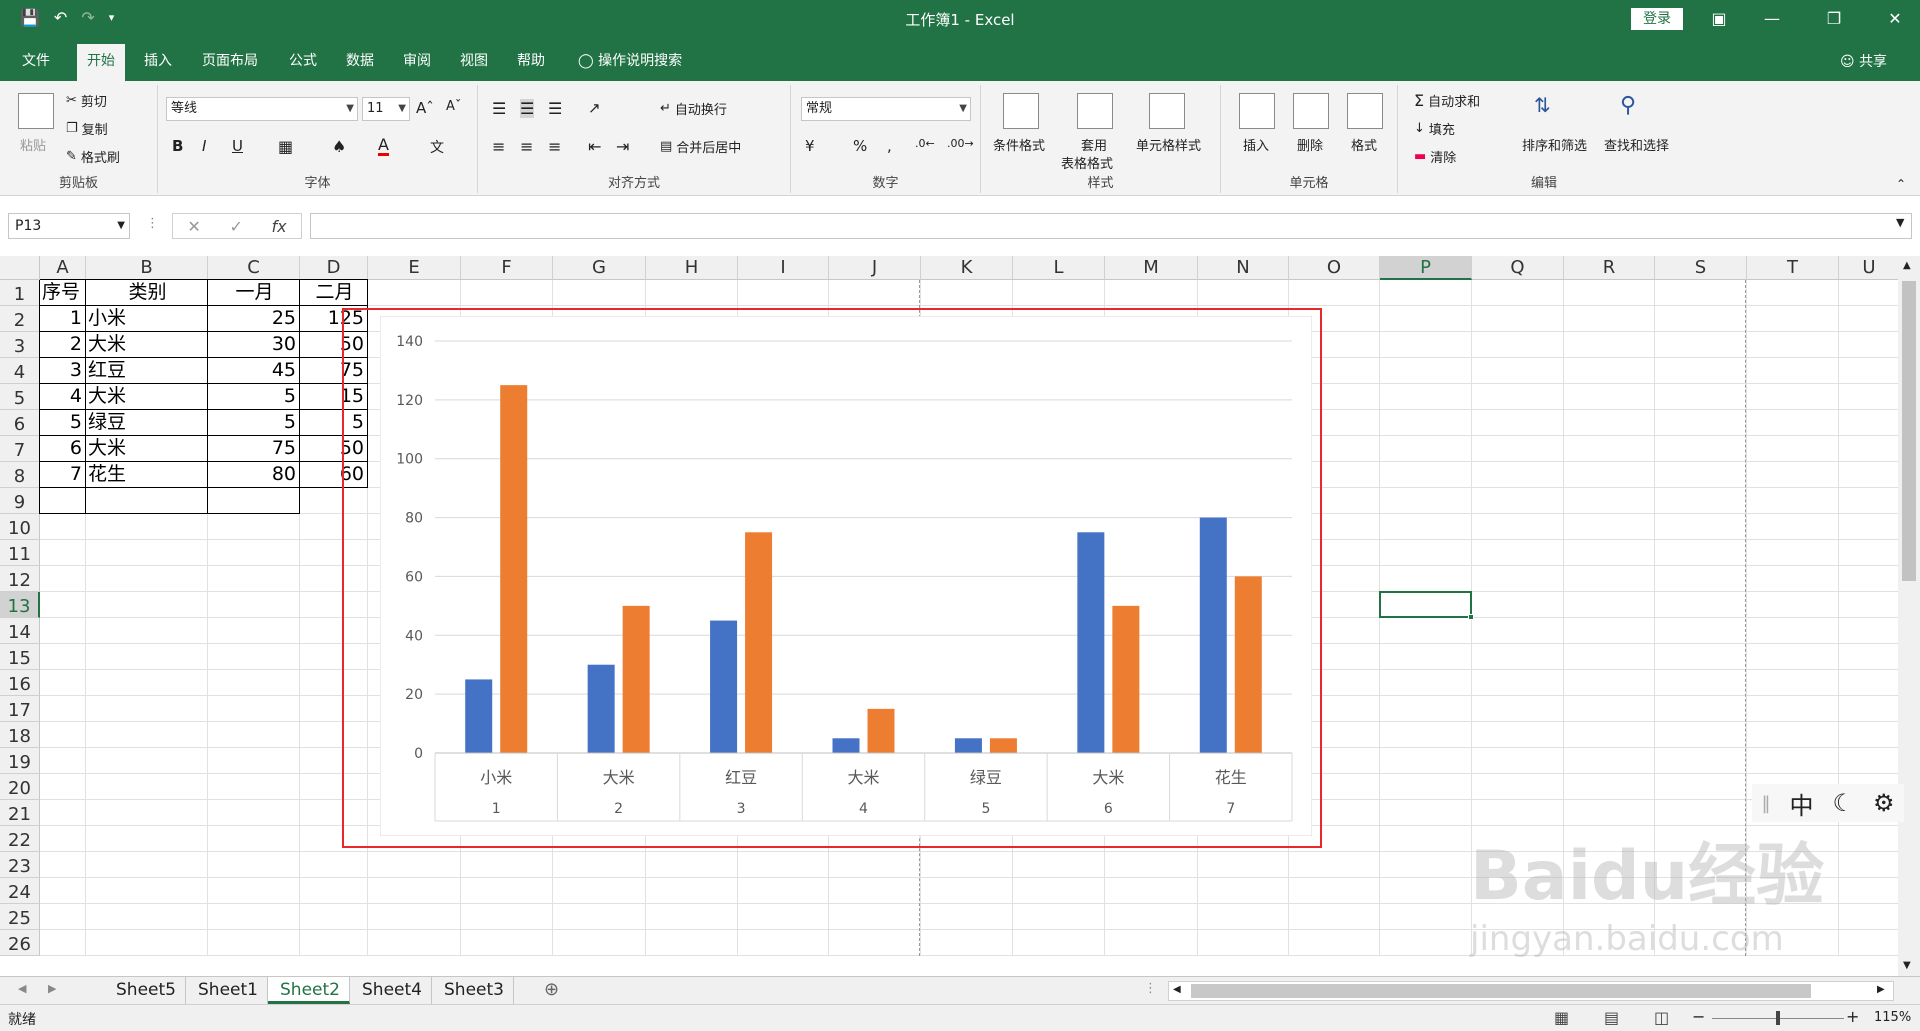 The width and height of the screenshot is (1920, 1031). Describe the element at coordinates (254, 475) in the screenshot. I see `table-cell: 80` at that location.